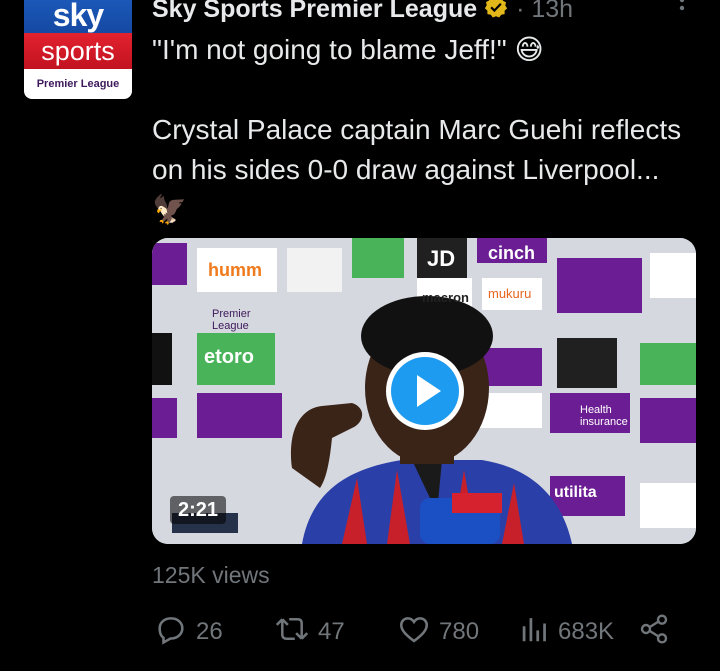  Describe the element at coordinates (229, 357) in the screenshot. I see `sponsor-etoro: etoro` at that location.